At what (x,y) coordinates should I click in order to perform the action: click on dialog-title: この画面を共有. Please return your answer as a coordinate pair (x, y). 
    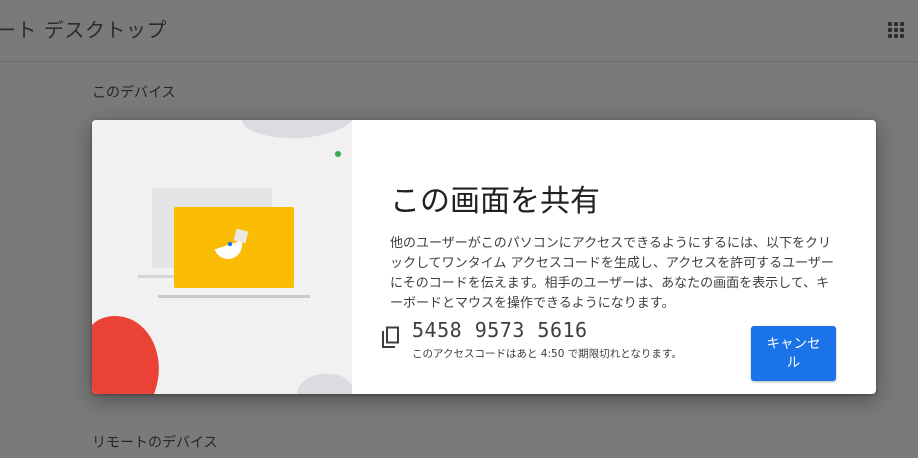
    Looking at the image, I should click on (495, 201).